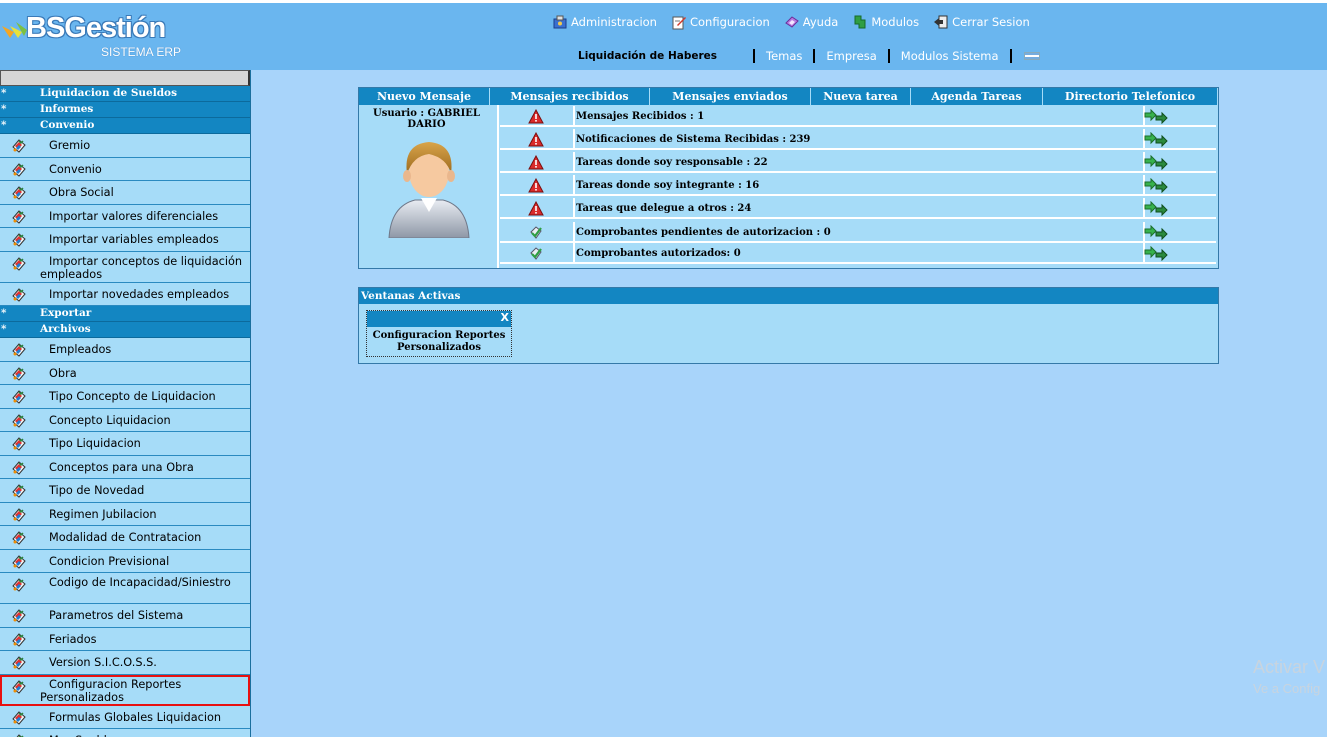 This screenshot has width=1327, height=737. I want to click on sidebar-item-empleados: Empleados, so click(125, 350).